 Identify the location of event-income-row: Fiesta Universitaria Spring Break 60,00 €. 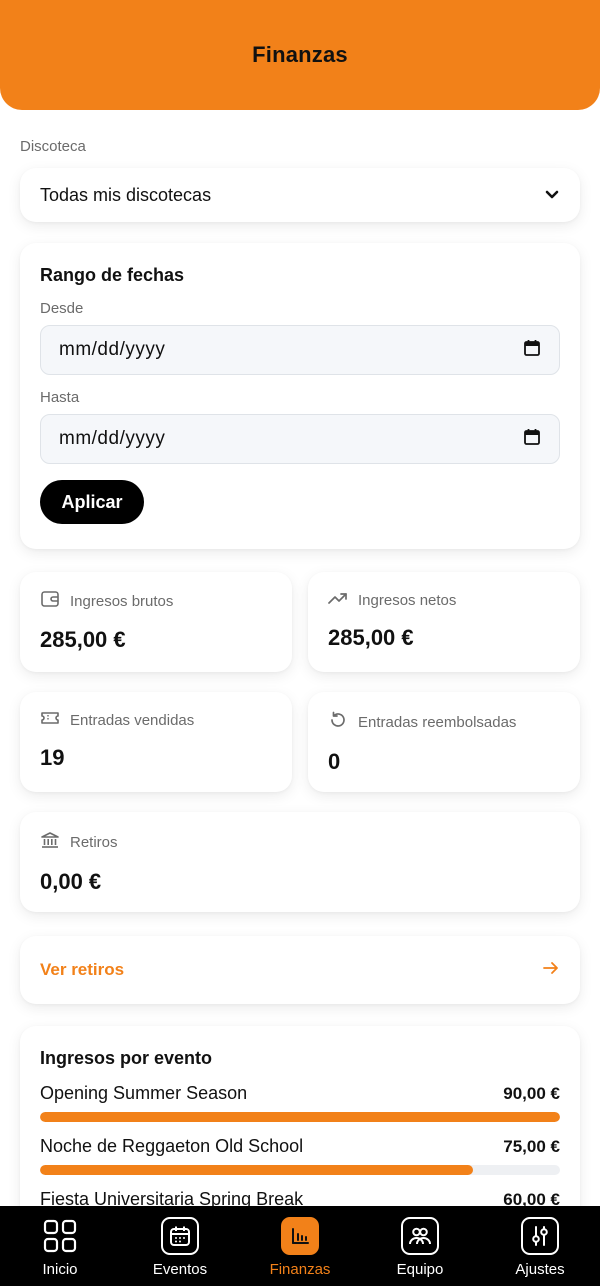
(300, 1197).